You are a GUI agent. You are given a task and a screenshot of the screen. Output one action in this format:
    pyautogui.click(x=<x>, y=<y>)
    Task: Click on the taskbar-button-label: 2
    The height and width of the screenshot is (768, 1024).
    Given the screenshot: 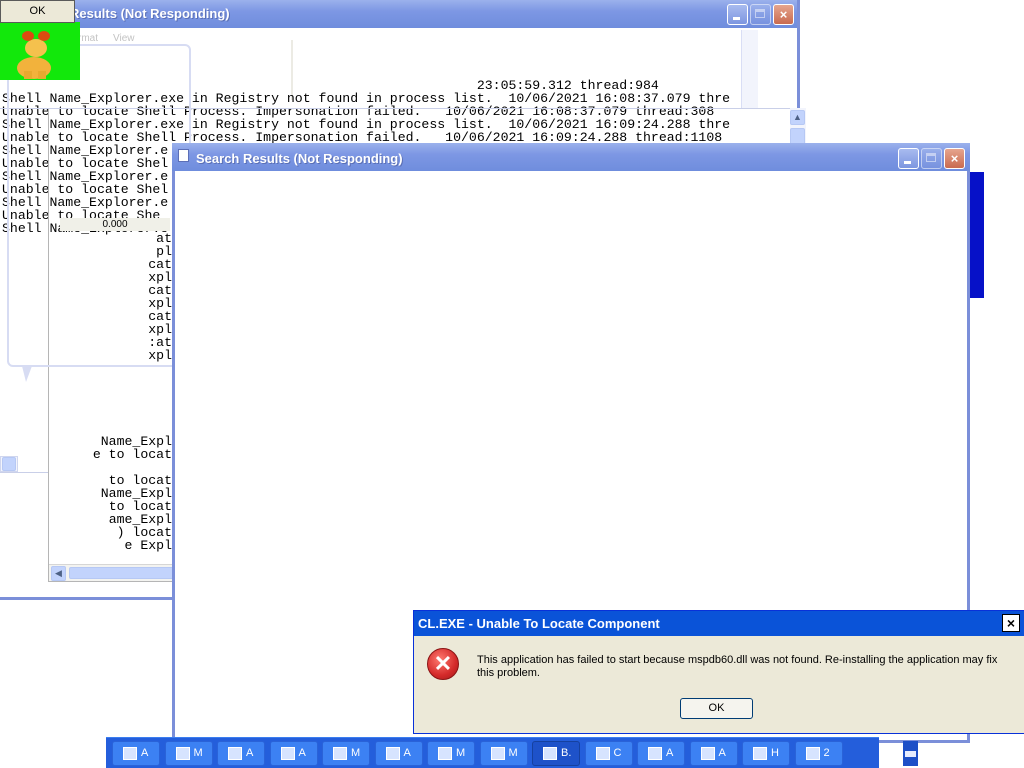 What is the action you would take?
    pyautogui.click(x=826, y=753)
    